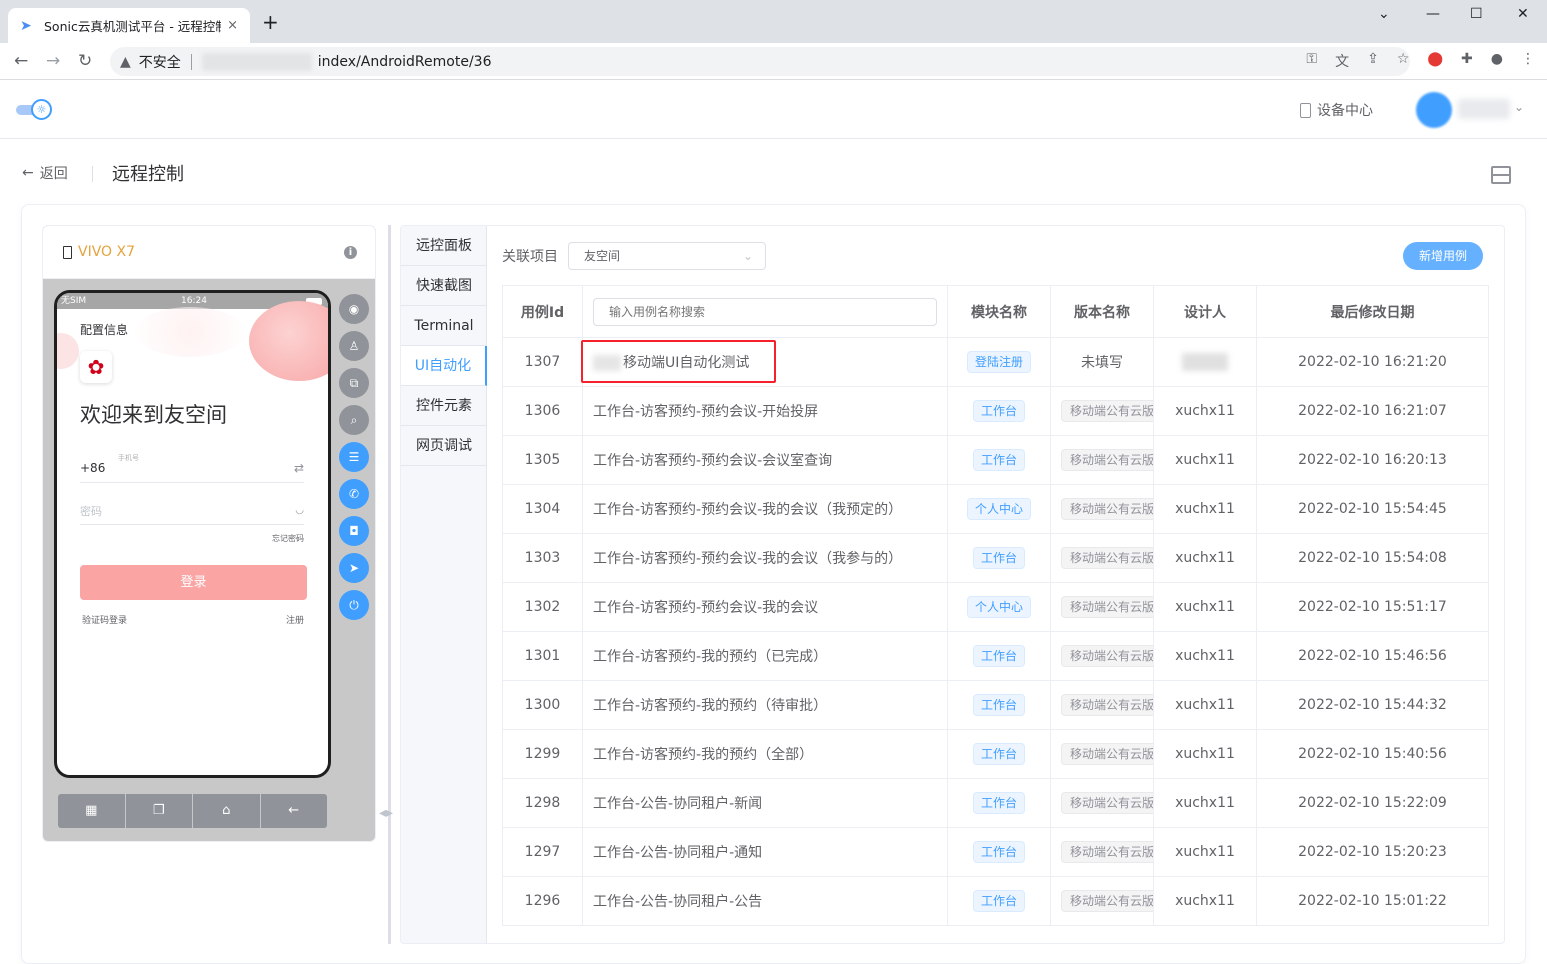  I want to click on login-button: 登录, so click(193, 582).